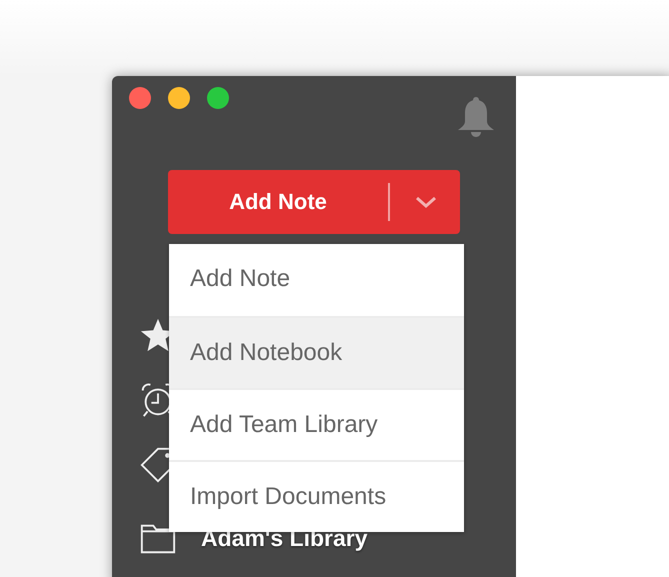 This screenshot has height=577, width=669. I want to click on zoom-button, so click(218, 98).